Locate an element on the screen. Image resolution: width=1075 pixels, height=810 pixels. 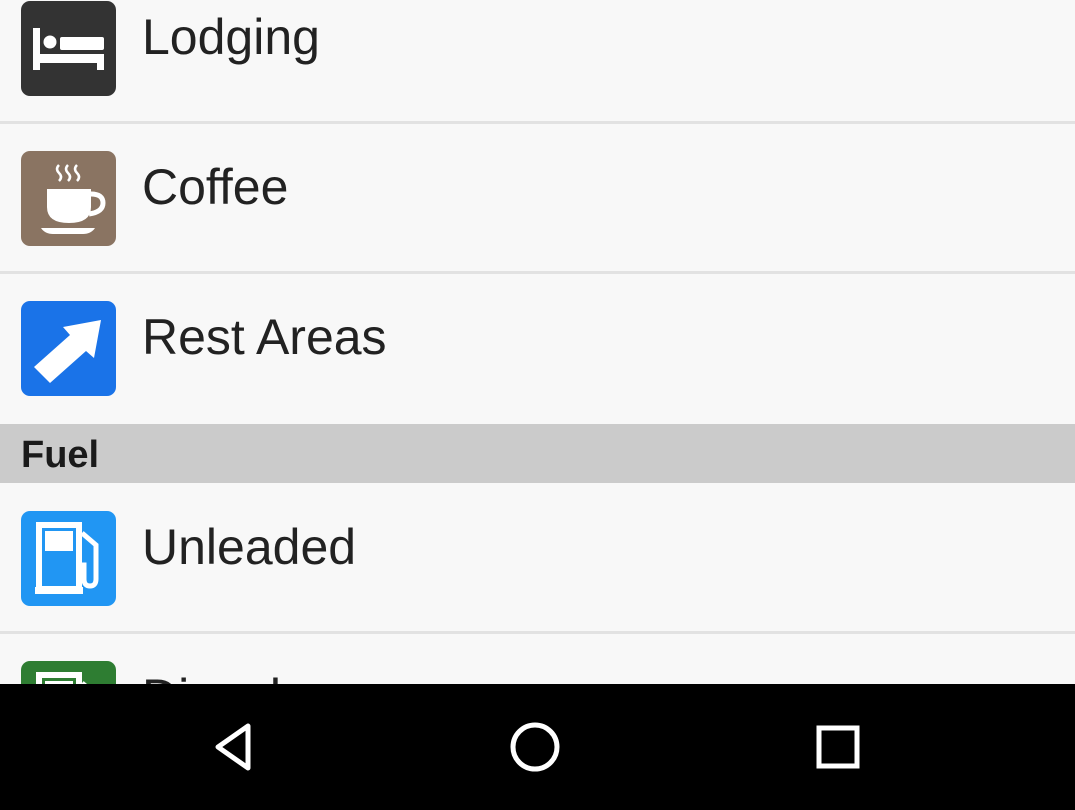
diesel-pump-icon is located at coordinates (68, 672).